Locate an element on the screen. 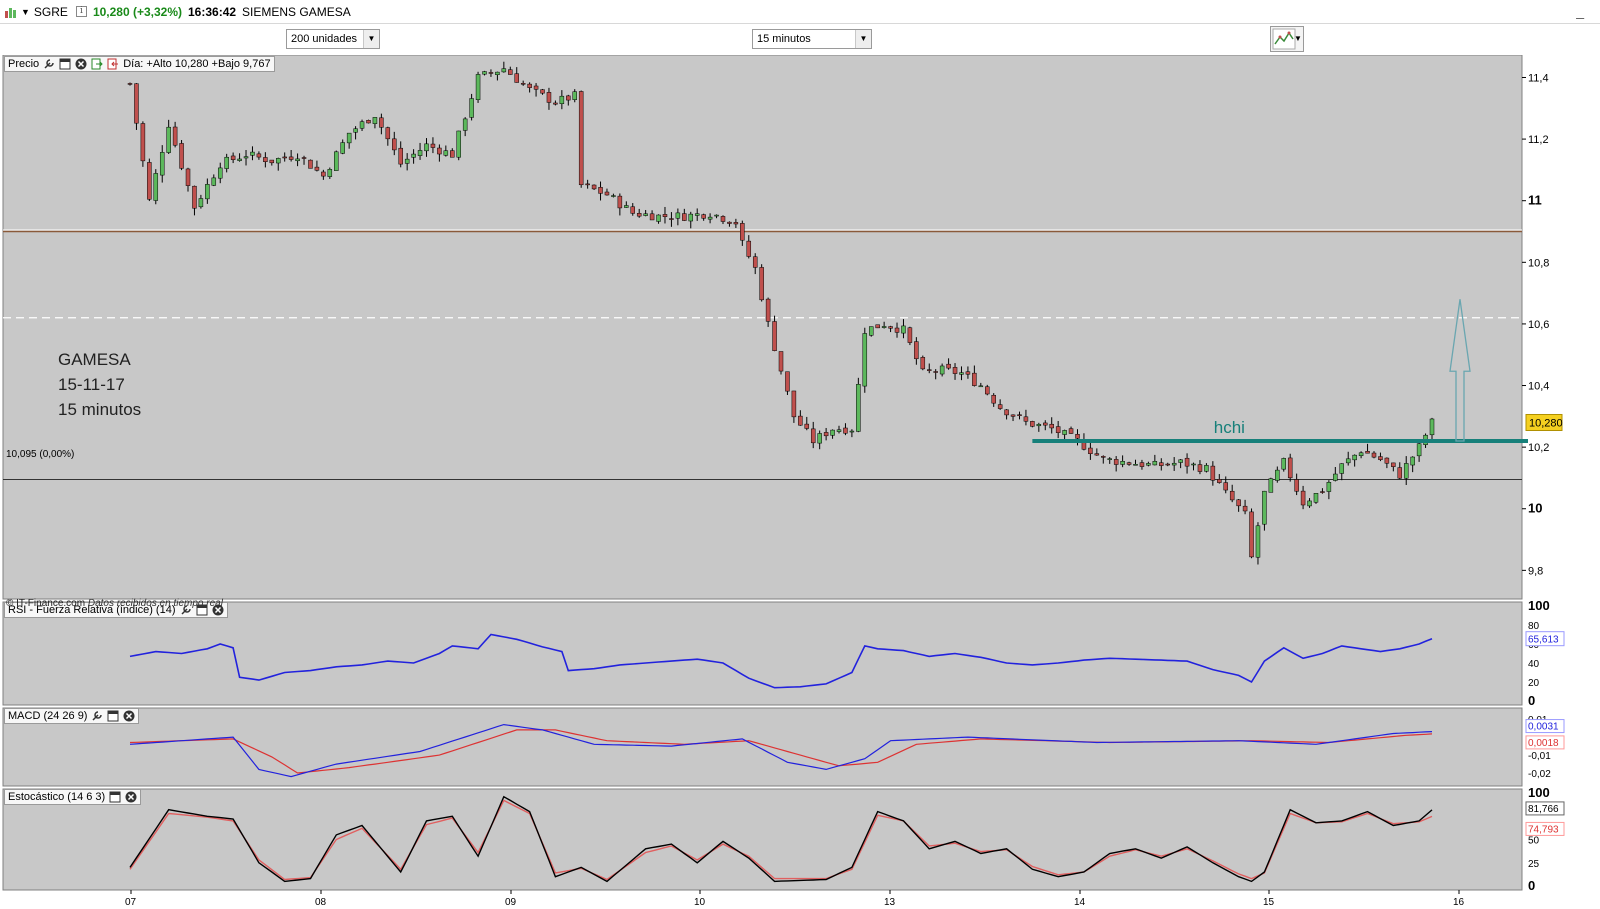  info-icon: i is located at coordinates (81, 11).